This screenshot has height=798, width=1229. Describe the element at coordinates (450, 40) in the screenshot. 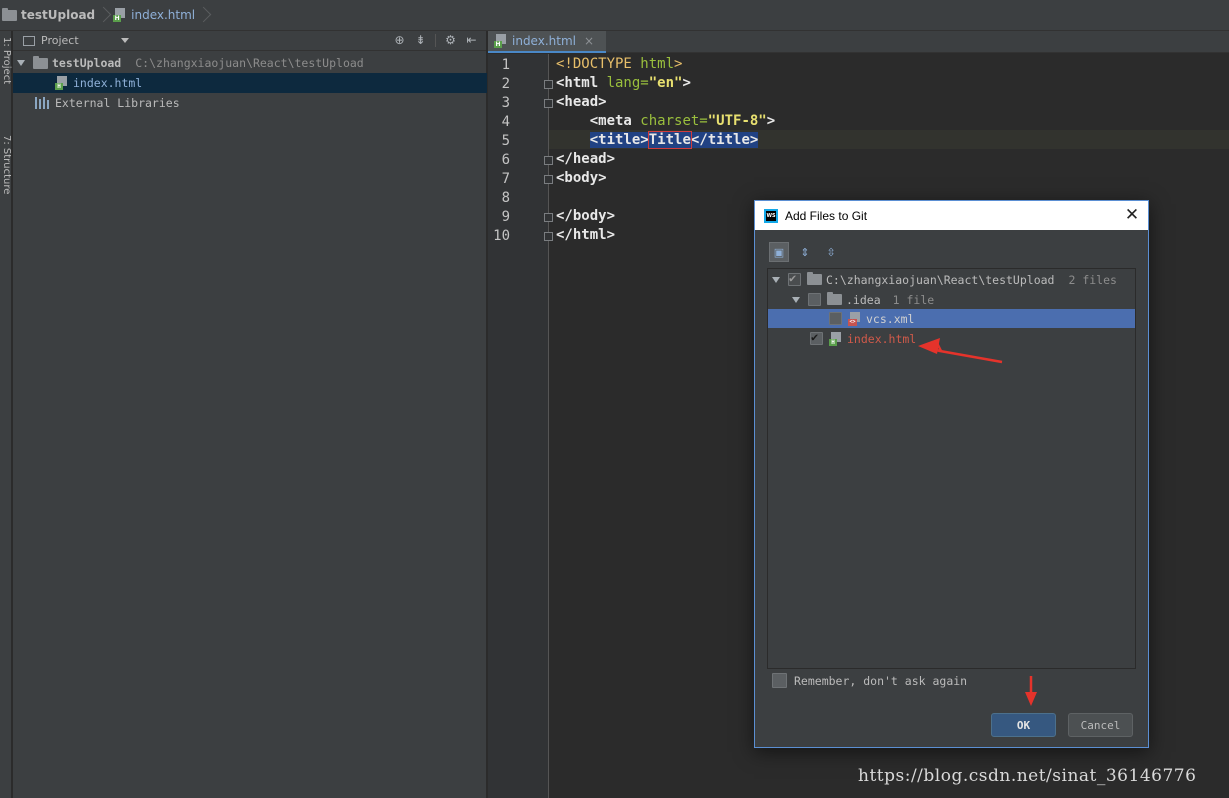

I see `gear-icon: ⚙` at that location.